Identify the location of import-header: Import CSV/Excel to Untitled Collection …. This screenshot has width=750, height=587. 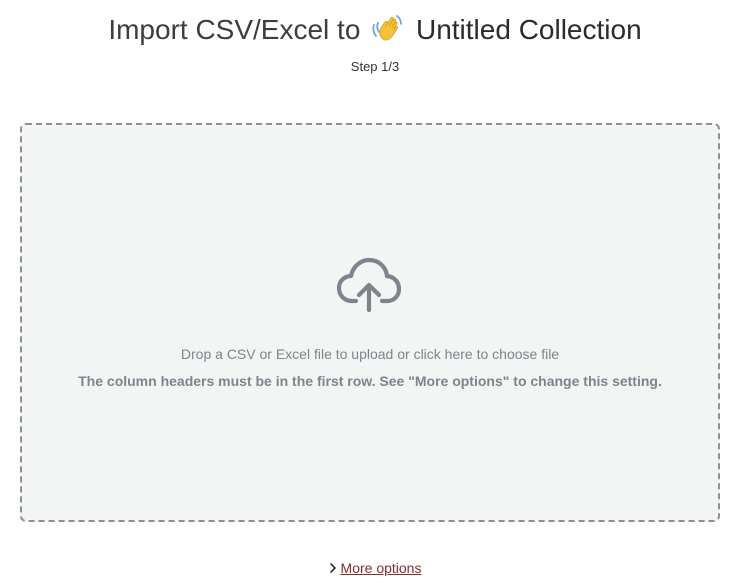
(375, 43).